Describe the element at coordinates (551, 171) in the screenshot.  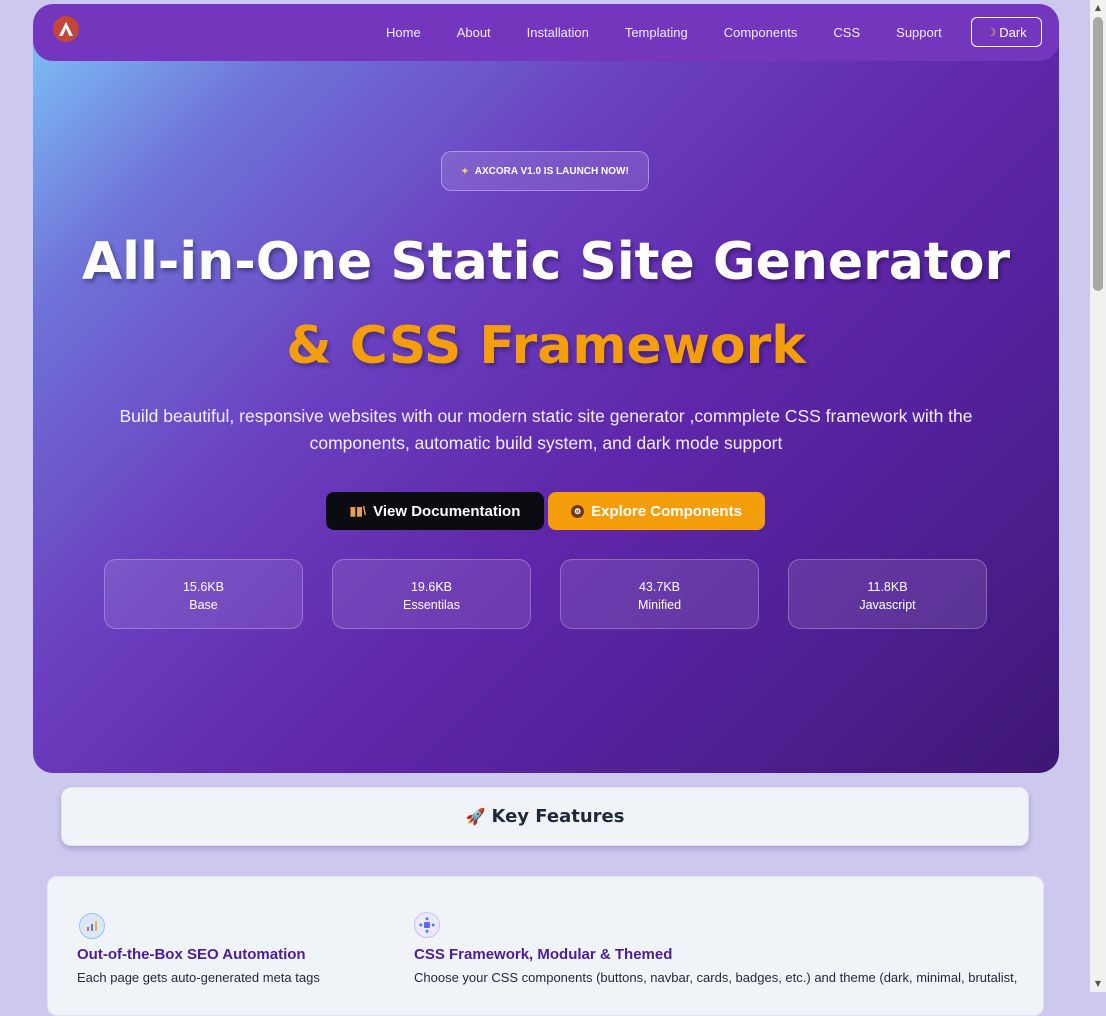
I see `launch-badge-text: AXCORA V1.0 IS LAUNCH NOW!` at that location.